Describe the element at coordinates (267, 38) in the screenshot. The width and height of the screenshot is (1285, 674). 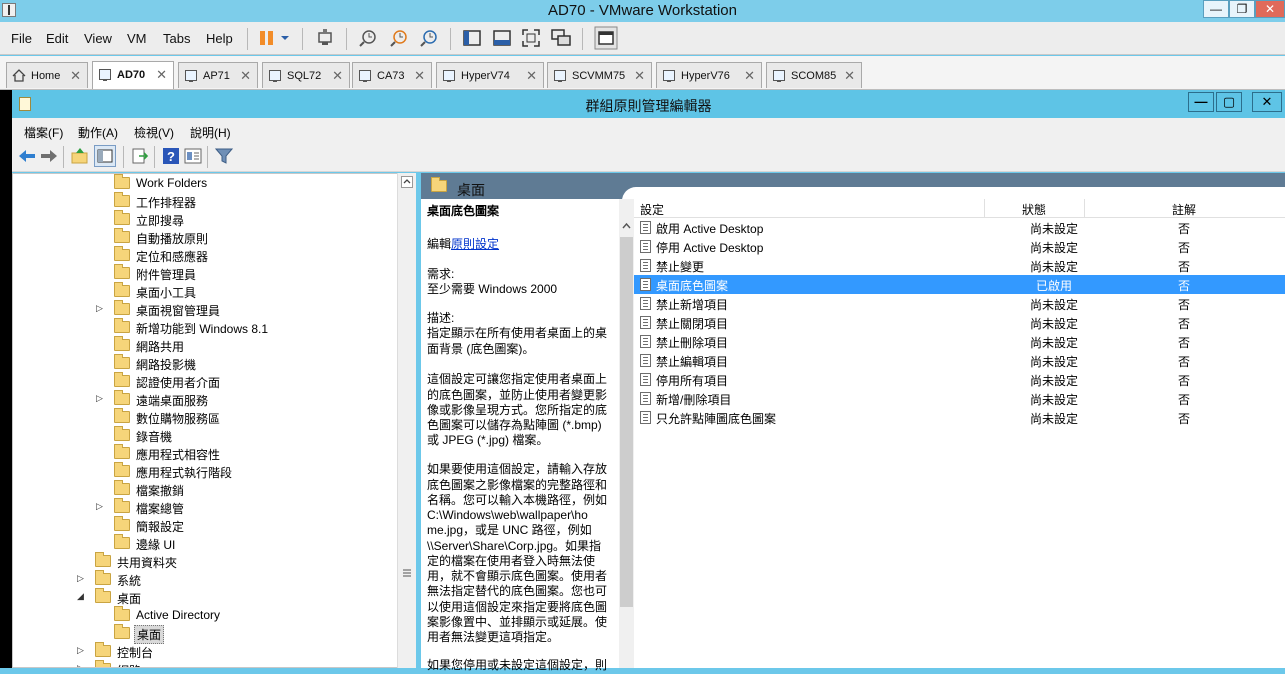
I see `pause-icon` at that location.